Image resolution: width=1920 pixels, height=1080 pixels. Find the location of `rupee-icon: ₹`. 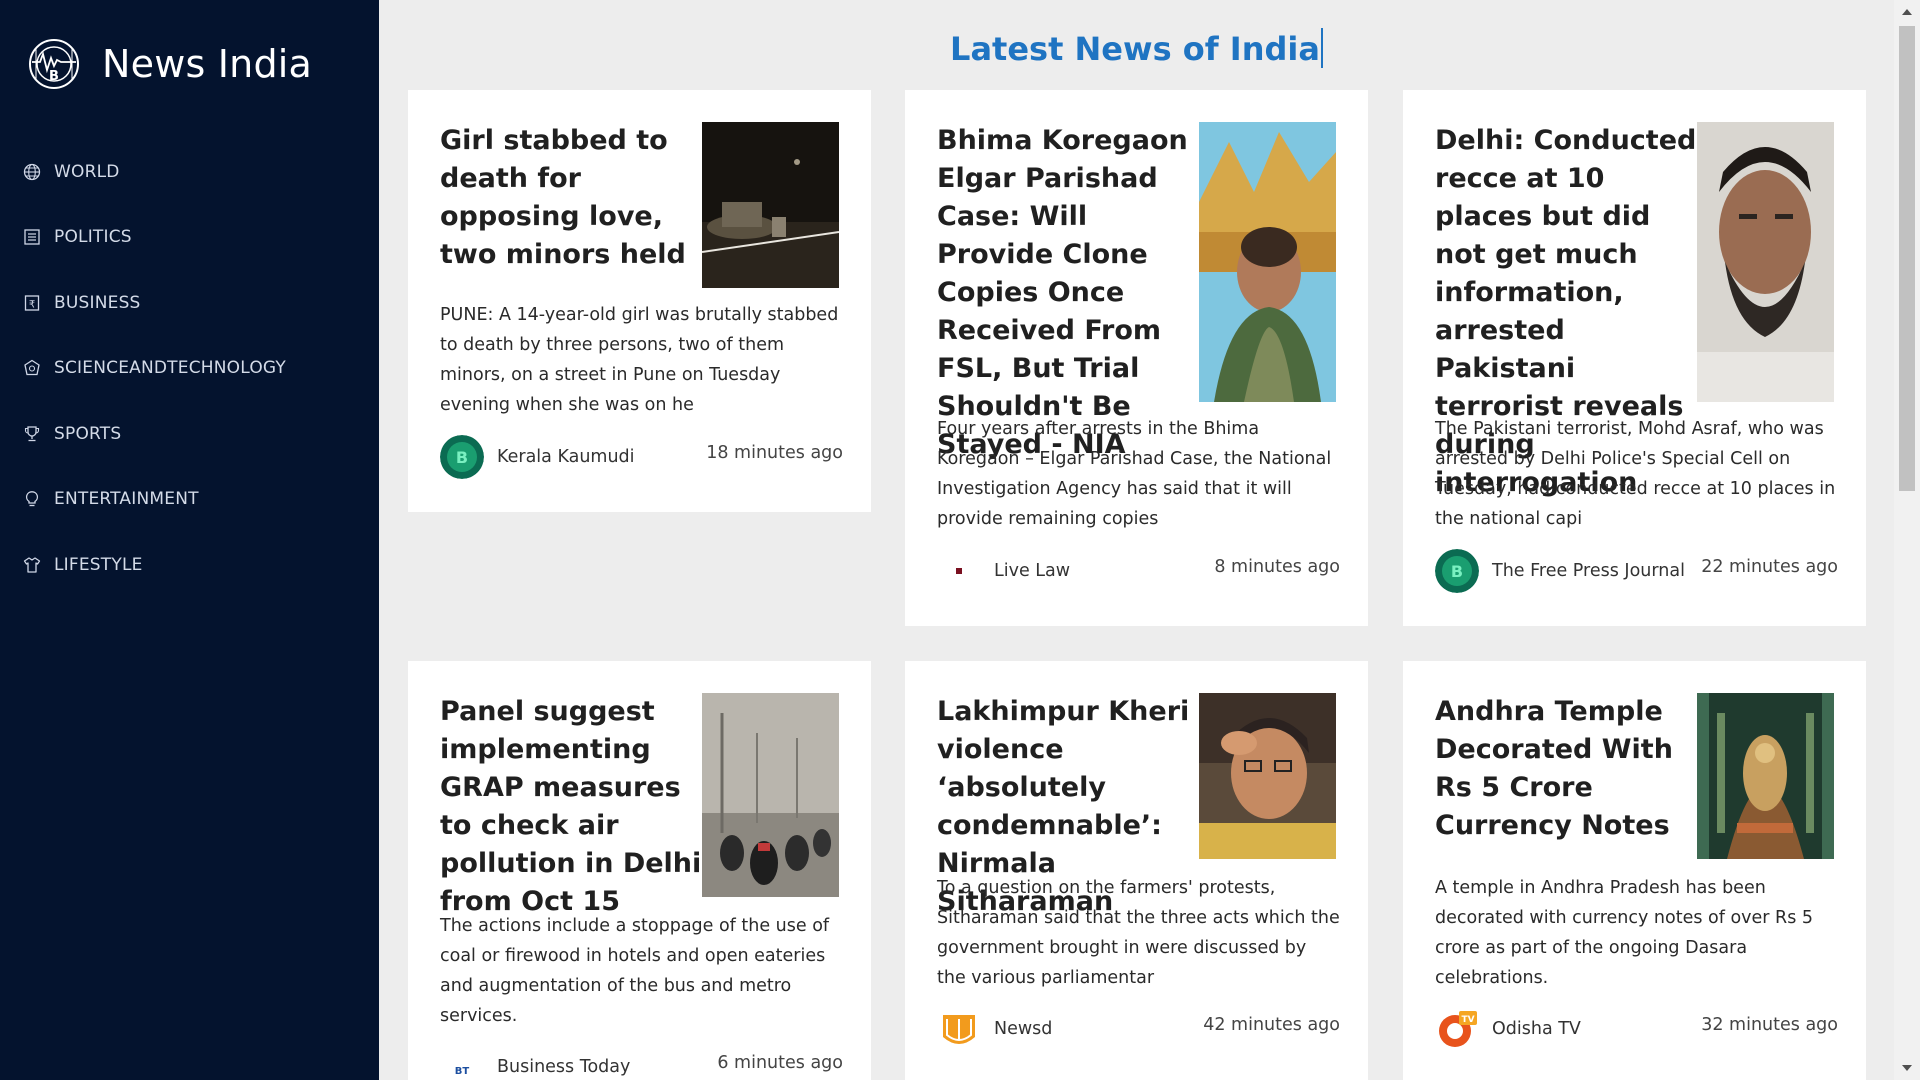

rupee-icon: ₹ is located at coordinates (32, 303).